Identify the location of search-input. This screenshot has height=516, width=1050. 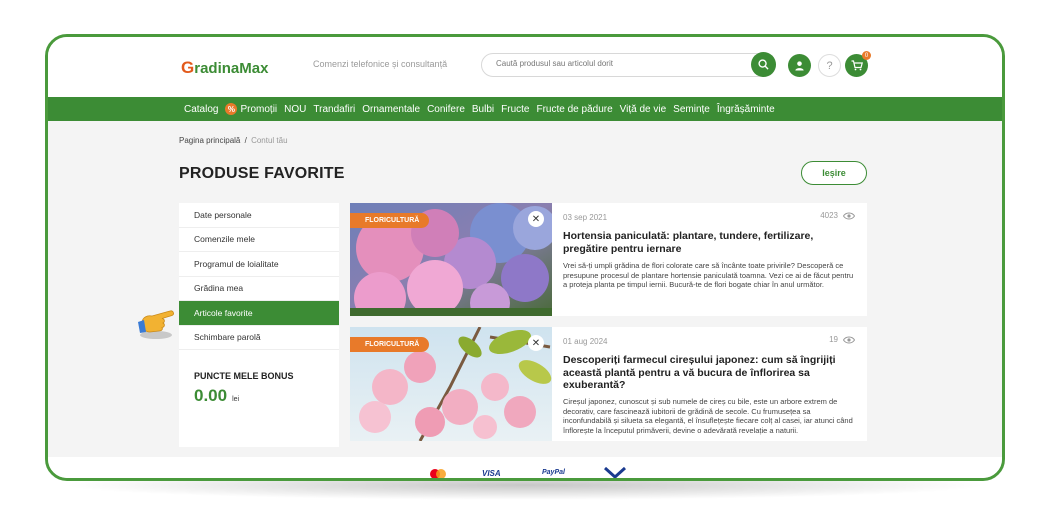
(616, 63).